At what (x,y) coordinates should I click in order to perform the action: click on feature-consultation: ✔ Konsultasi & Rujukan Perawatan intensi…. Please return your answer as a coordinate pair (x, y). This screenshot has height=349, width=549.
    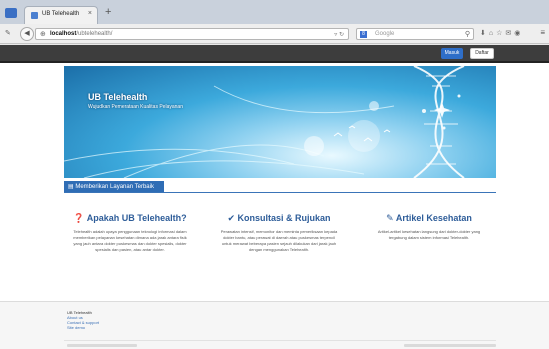
    Looking at the image, I should click on (279, 233).